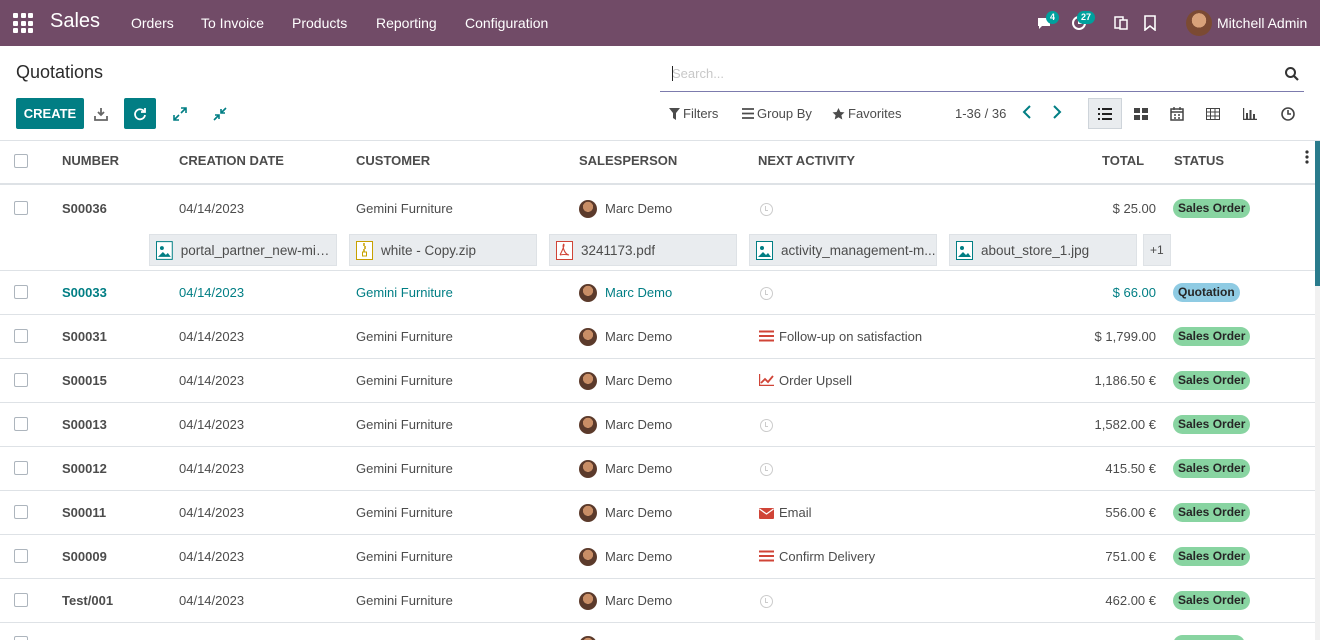 The image size is (1320, 640). What do you see at coordinates (1057, 113) in the screenshot?
I see `pager-next-icon` at bounding box center [1057, 113].